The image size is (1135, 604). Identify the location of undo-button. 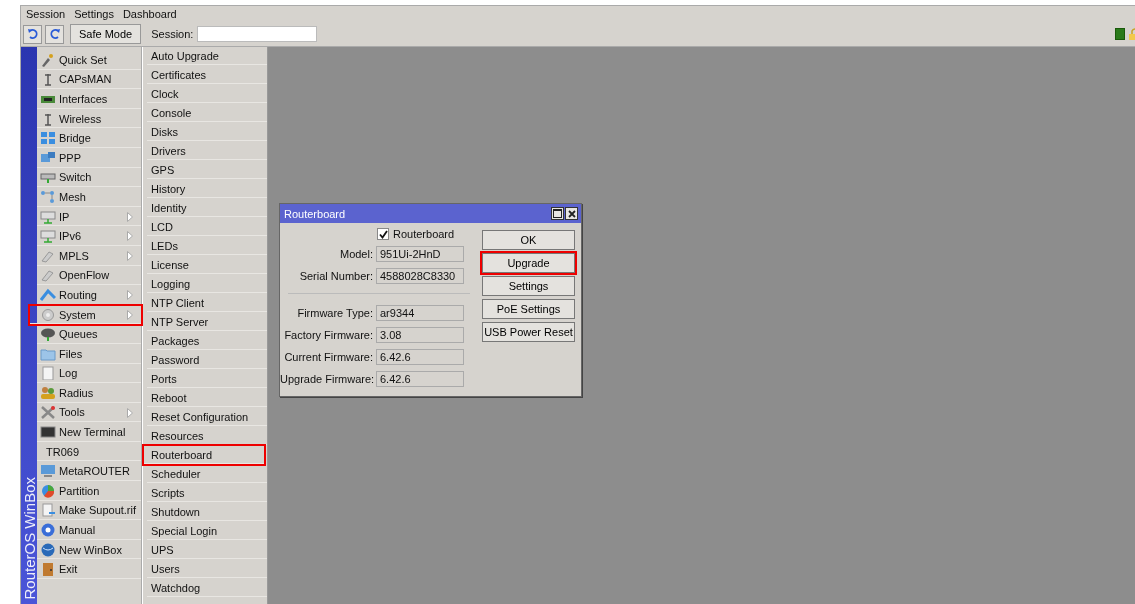
(32, 34).